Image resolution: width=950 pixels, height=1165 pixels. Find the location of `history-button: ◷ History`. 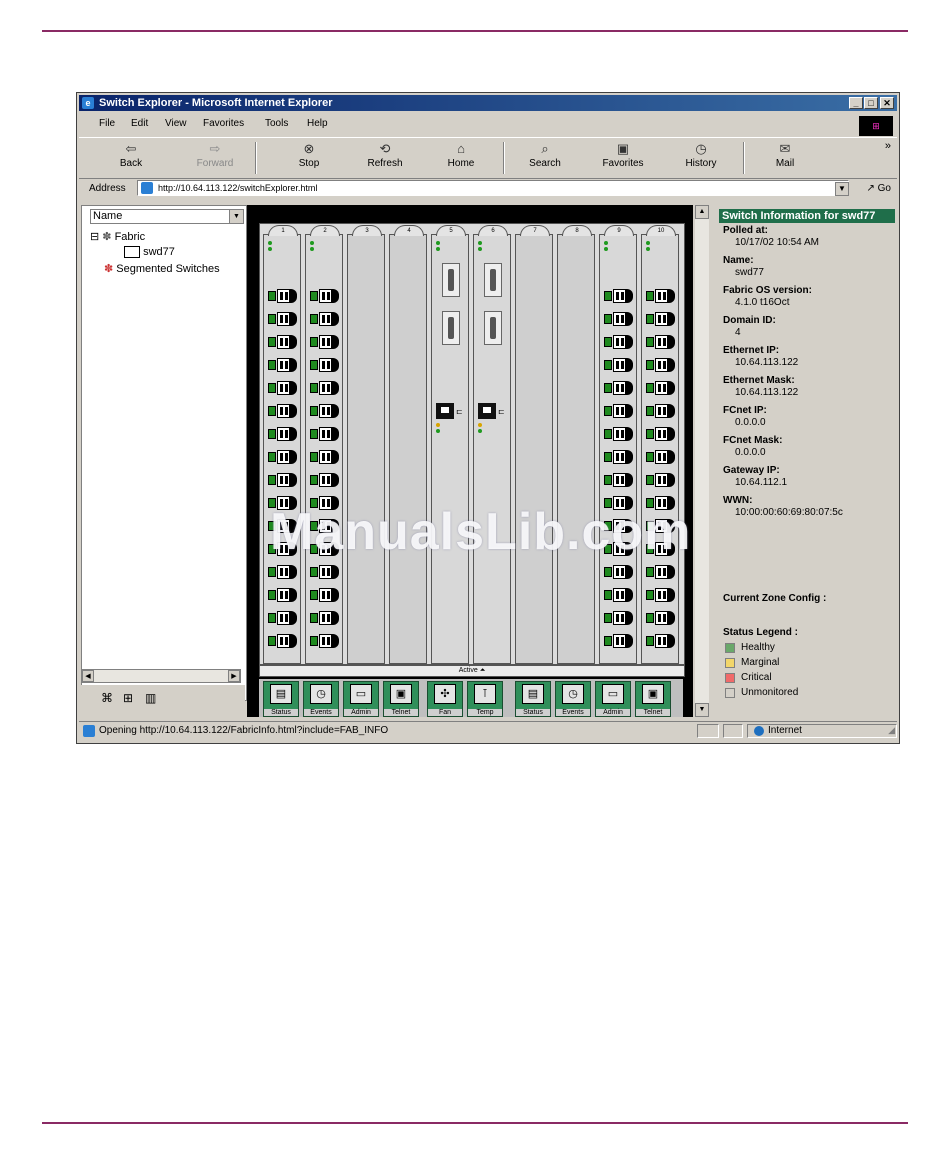

history-button: ◷ History is located at coordinates (701, 154).